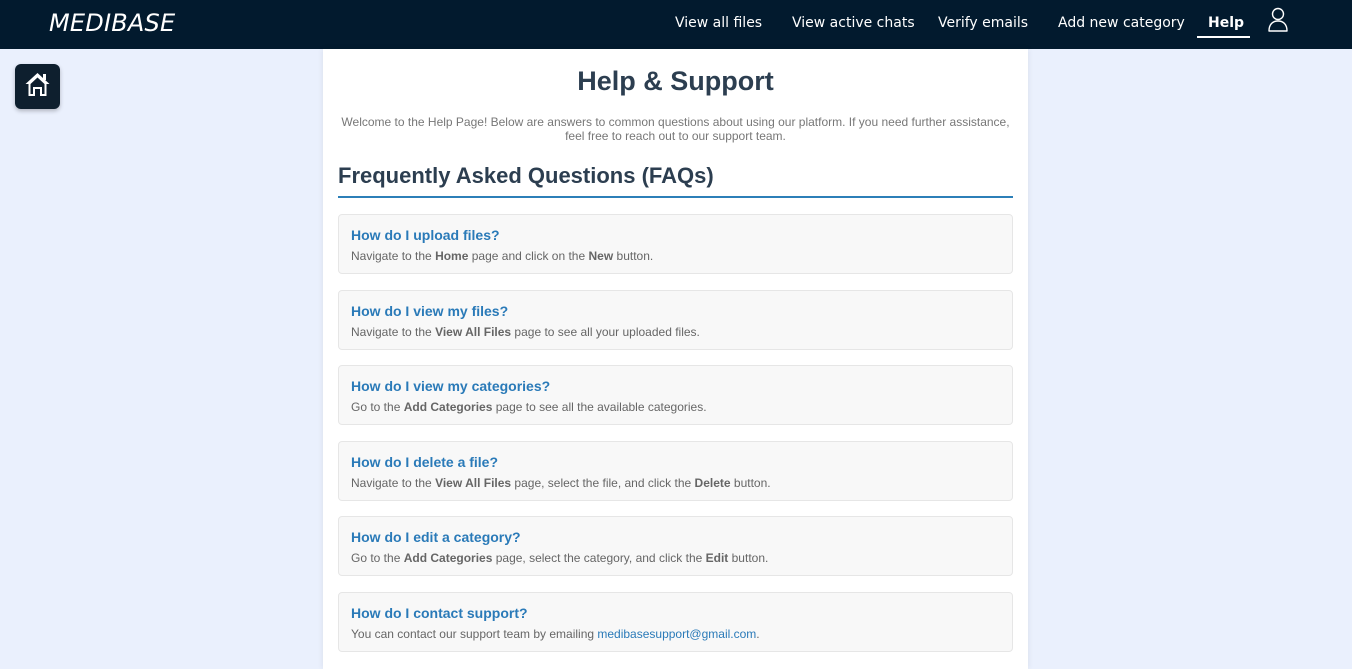 The width and height of the screenshot is (1352, 669). Describe the element at coordinates (983, 23) in the screenshot. I see `nav-verify-emails: Verify emails` at that location.